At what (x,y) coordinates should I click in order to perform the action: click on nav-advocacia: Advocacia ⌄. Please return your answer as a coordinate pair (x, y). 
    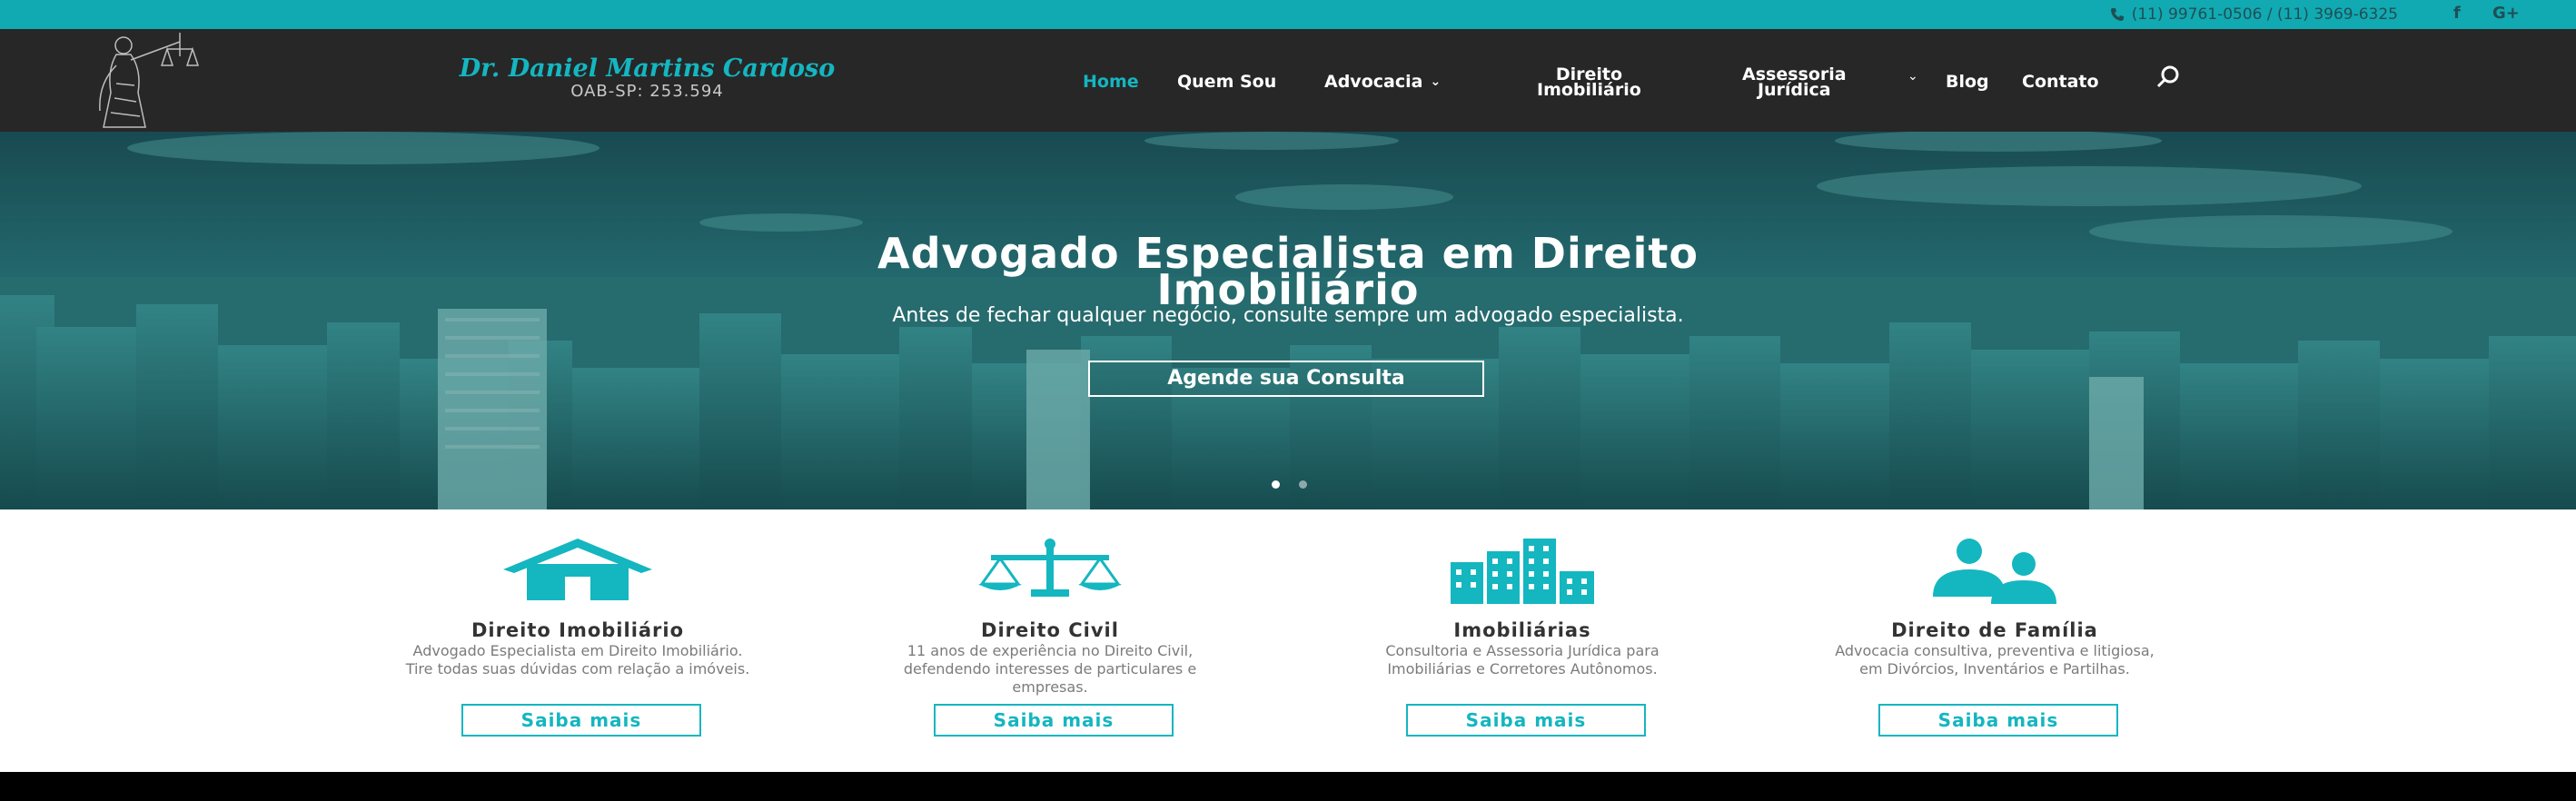
    Looking at the image, I should click on (1383, 82).